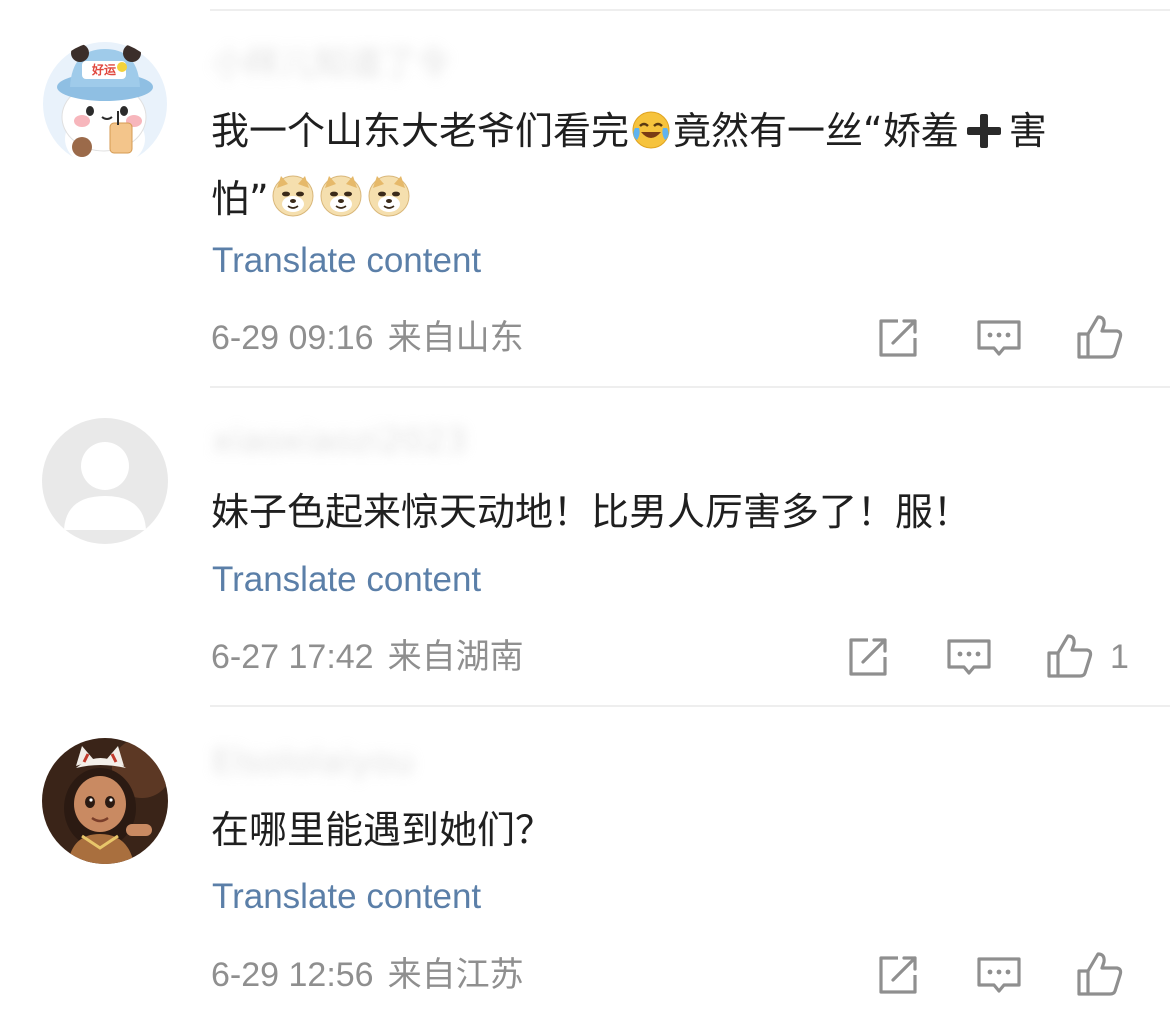 This screenshot has height=1025, width=1170. I want to click on comment-text-part: 竟然有一丝“娇羞, so click(816, 131).